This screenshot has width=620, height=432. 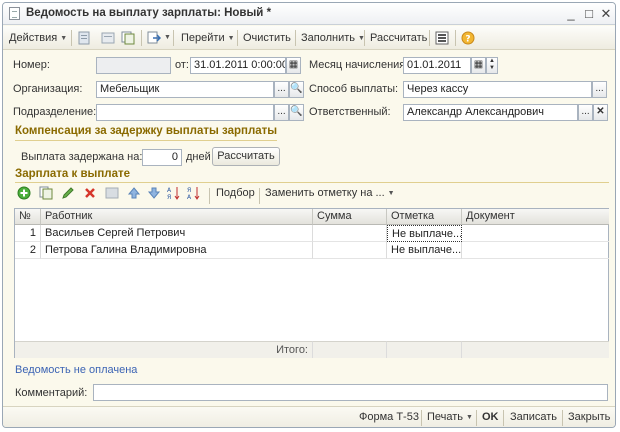 I want to click on structure-icon, so click(x=442, y=38).